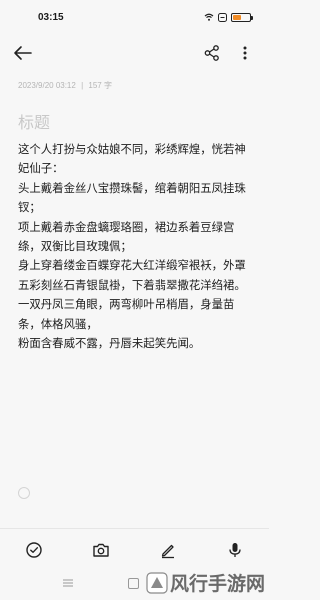  I want to click on watermark-text: 风行手游网, so click(217, 584).